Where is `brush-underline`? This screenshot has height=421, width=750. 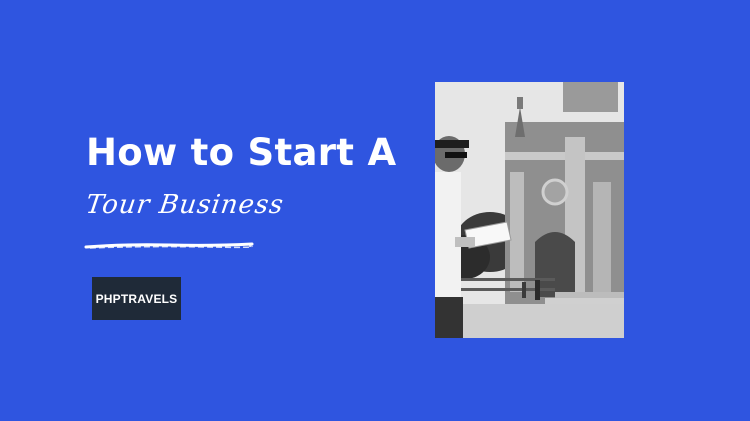
brush-underline is located at coordinates (169, 245).